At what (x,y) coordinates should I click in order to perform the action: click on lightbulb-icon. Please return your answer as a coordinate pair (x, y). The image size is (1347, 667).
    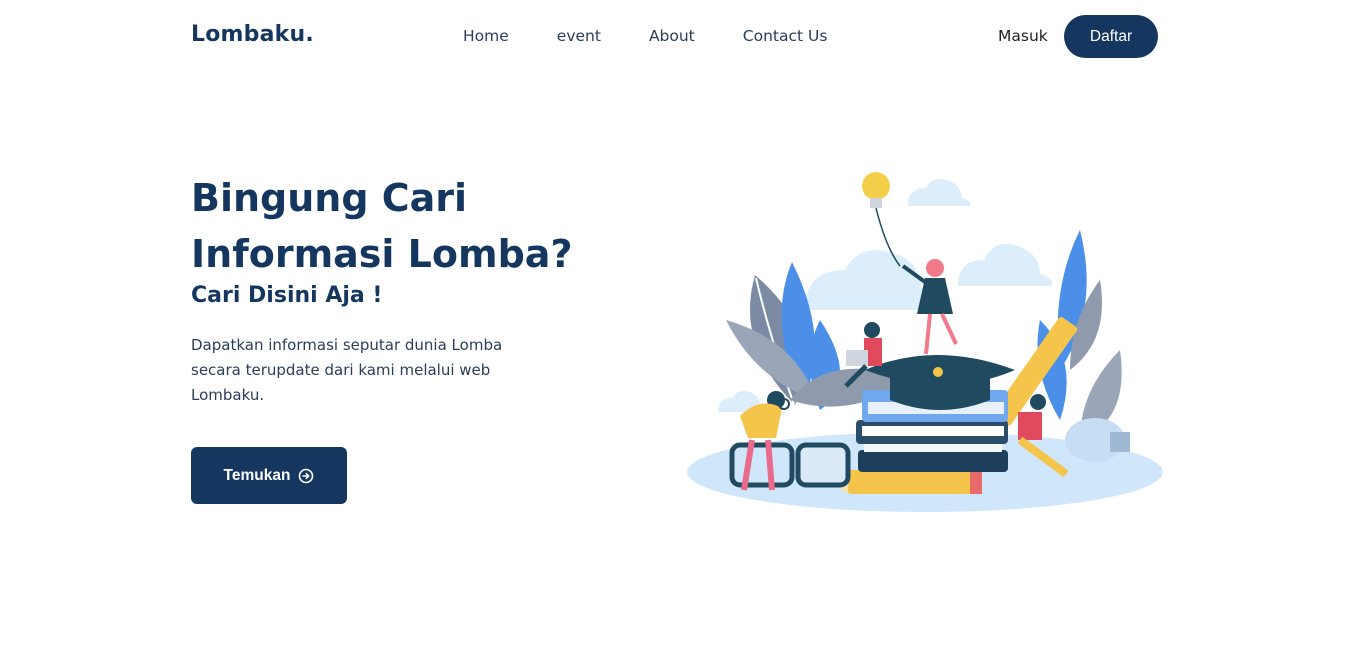
    Looking at the image, I should click on (876, 186).